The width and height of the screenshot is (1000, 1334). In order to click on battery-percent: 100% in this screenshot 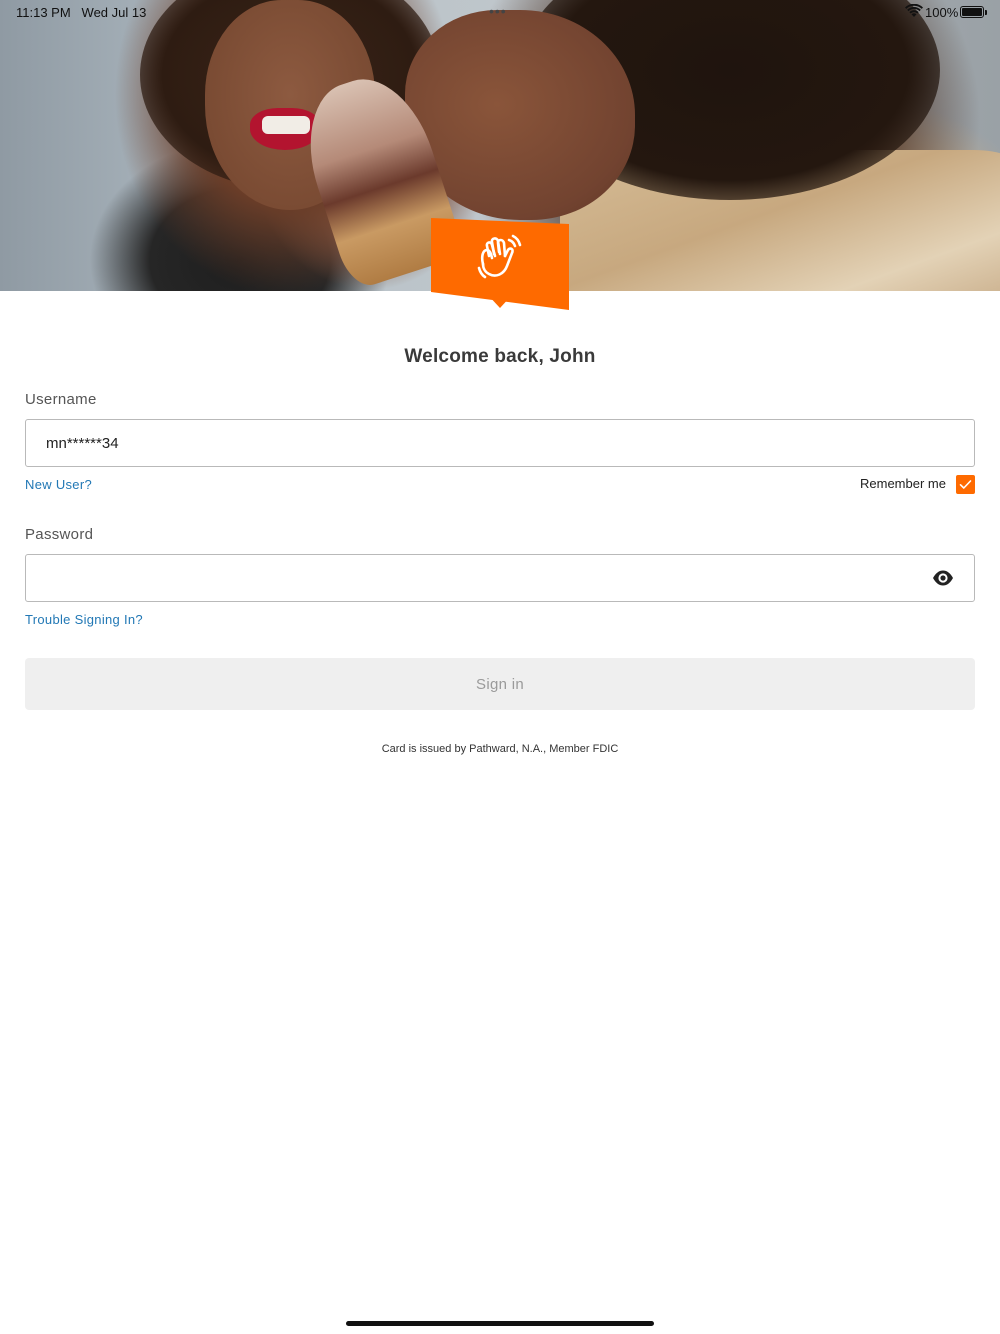, I will do `click(942, 12)`.